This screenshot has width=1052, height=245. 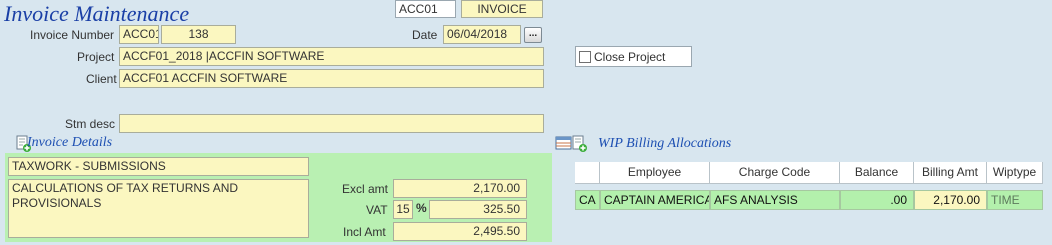 I want to click on page-title: Invoice Maintenance, so click(x=97, y=13).